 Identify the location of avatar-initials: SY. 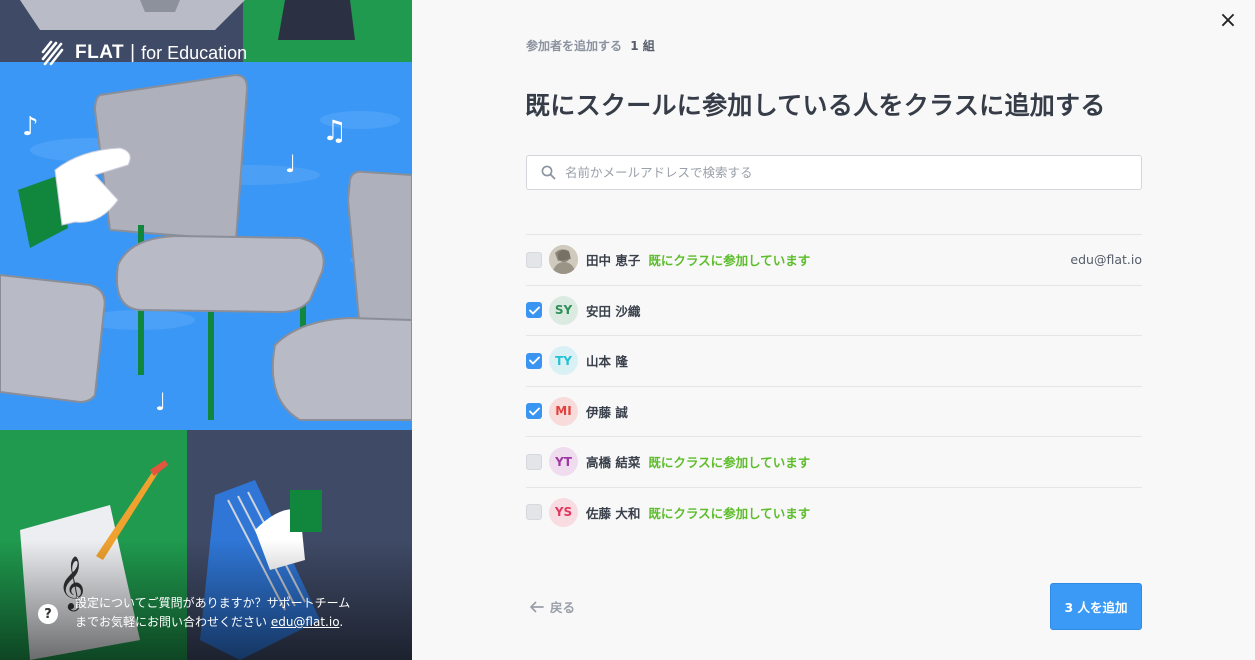
(563, 310).